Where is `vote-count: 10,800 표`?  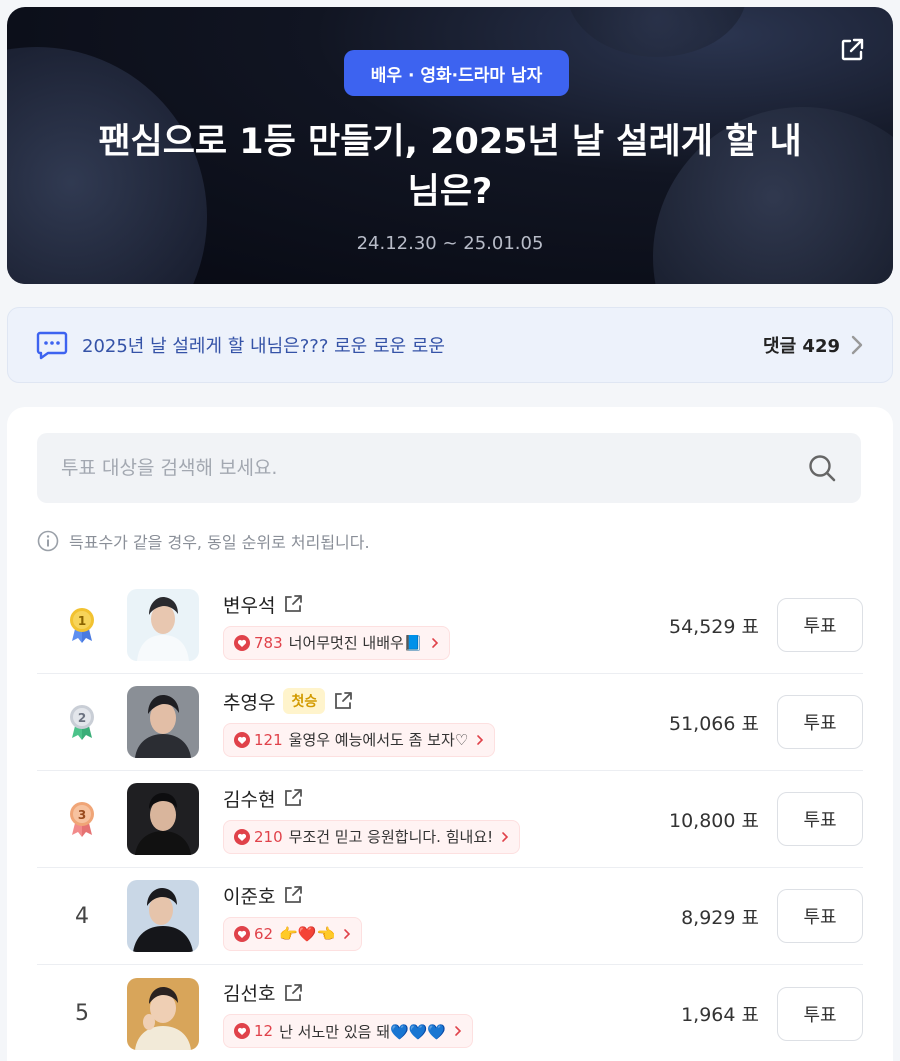
vote-count: 10,800 표 is located at coordinates (713, 820).